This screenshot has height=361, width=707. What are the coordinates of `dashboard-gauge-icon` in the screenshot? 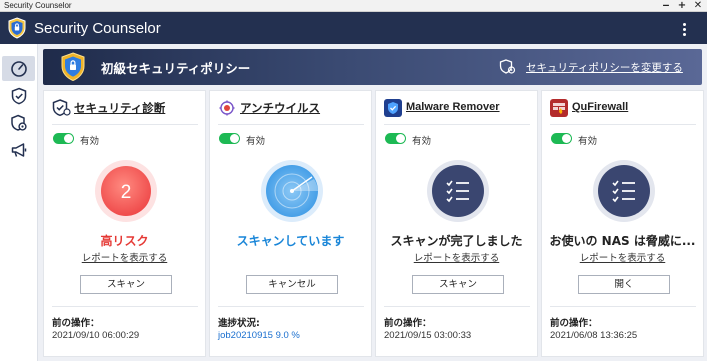 It's located at (18, 68).